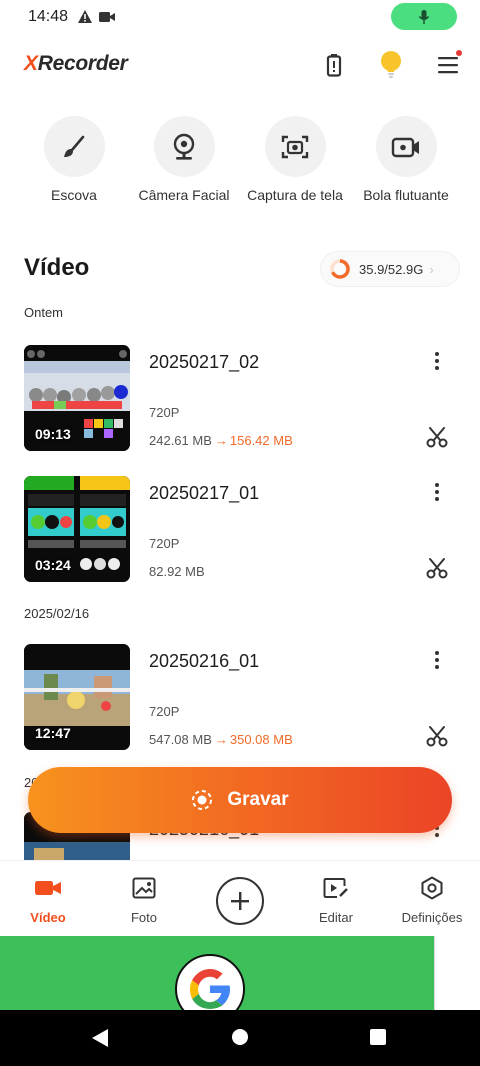  I want to click on nav-video: Vídeo, so click(48, 900).